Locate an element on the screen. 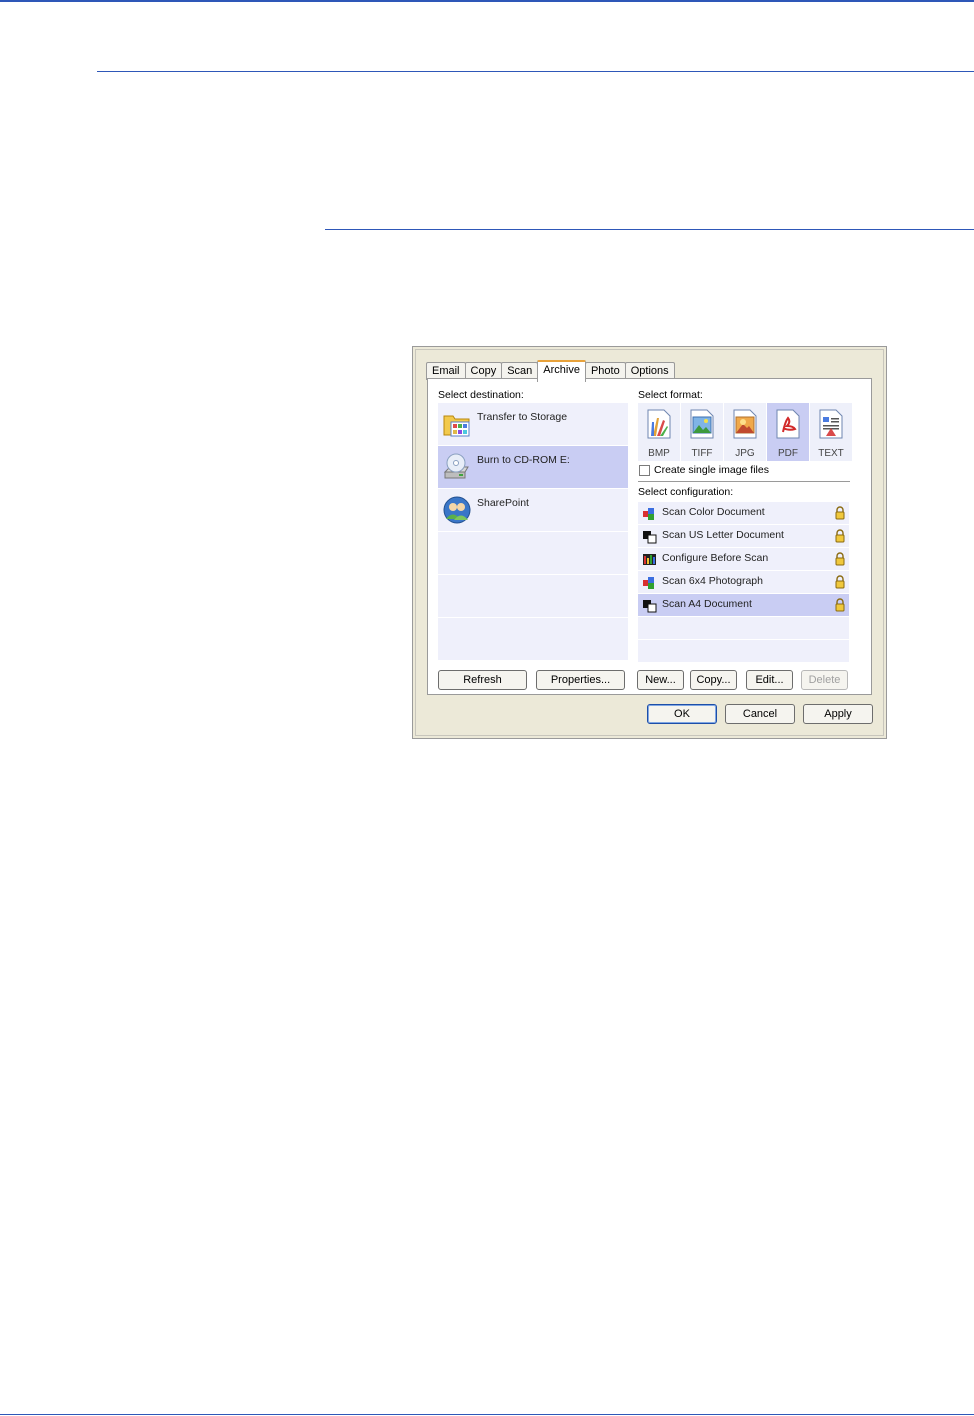  configuration-label: Scan US Letter Document is located at coordinates (723, 535).